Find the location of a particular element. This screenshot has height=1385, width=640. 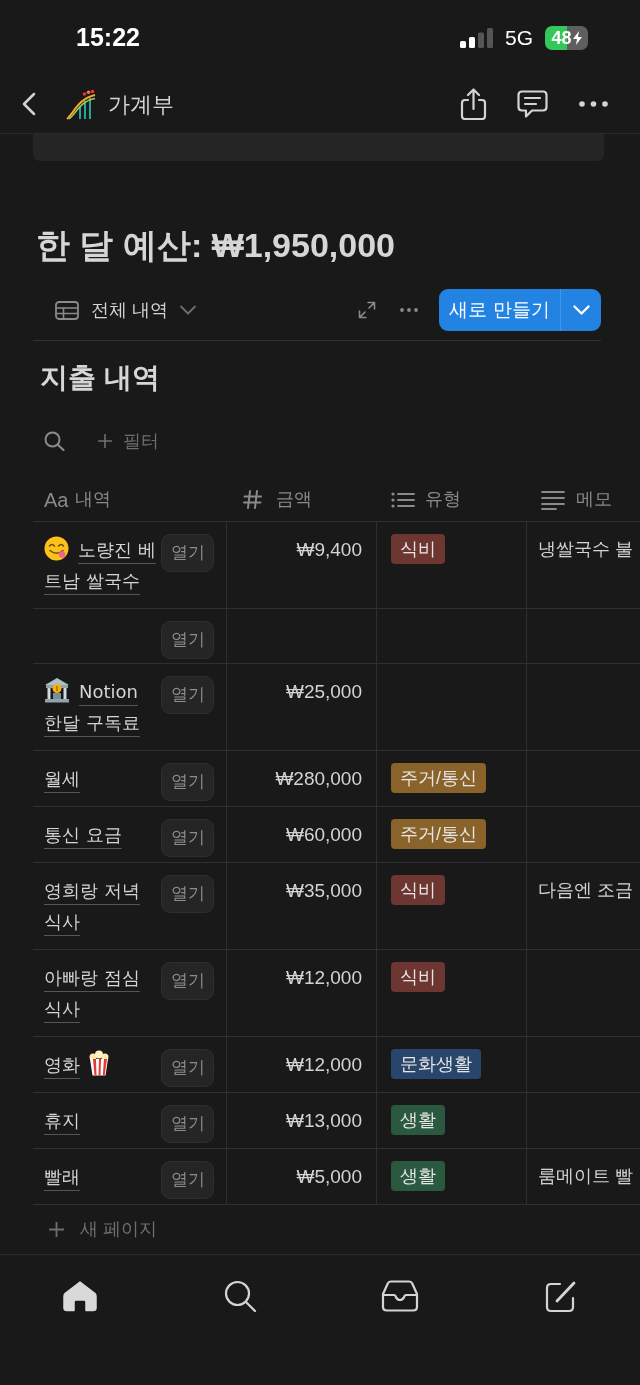

page-heading: 한 달 예산: ₩1,950,000 is located at coordinates (215, 245).